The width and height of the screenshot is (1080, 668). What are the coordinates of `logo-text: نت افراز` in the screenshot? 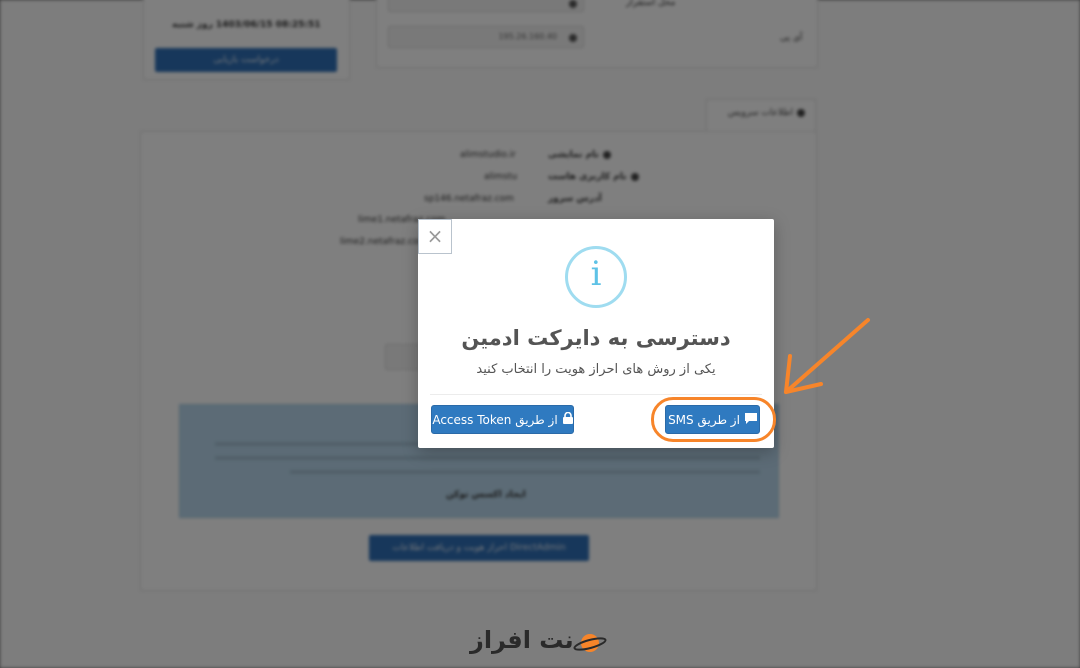 It's located at (522, 640).